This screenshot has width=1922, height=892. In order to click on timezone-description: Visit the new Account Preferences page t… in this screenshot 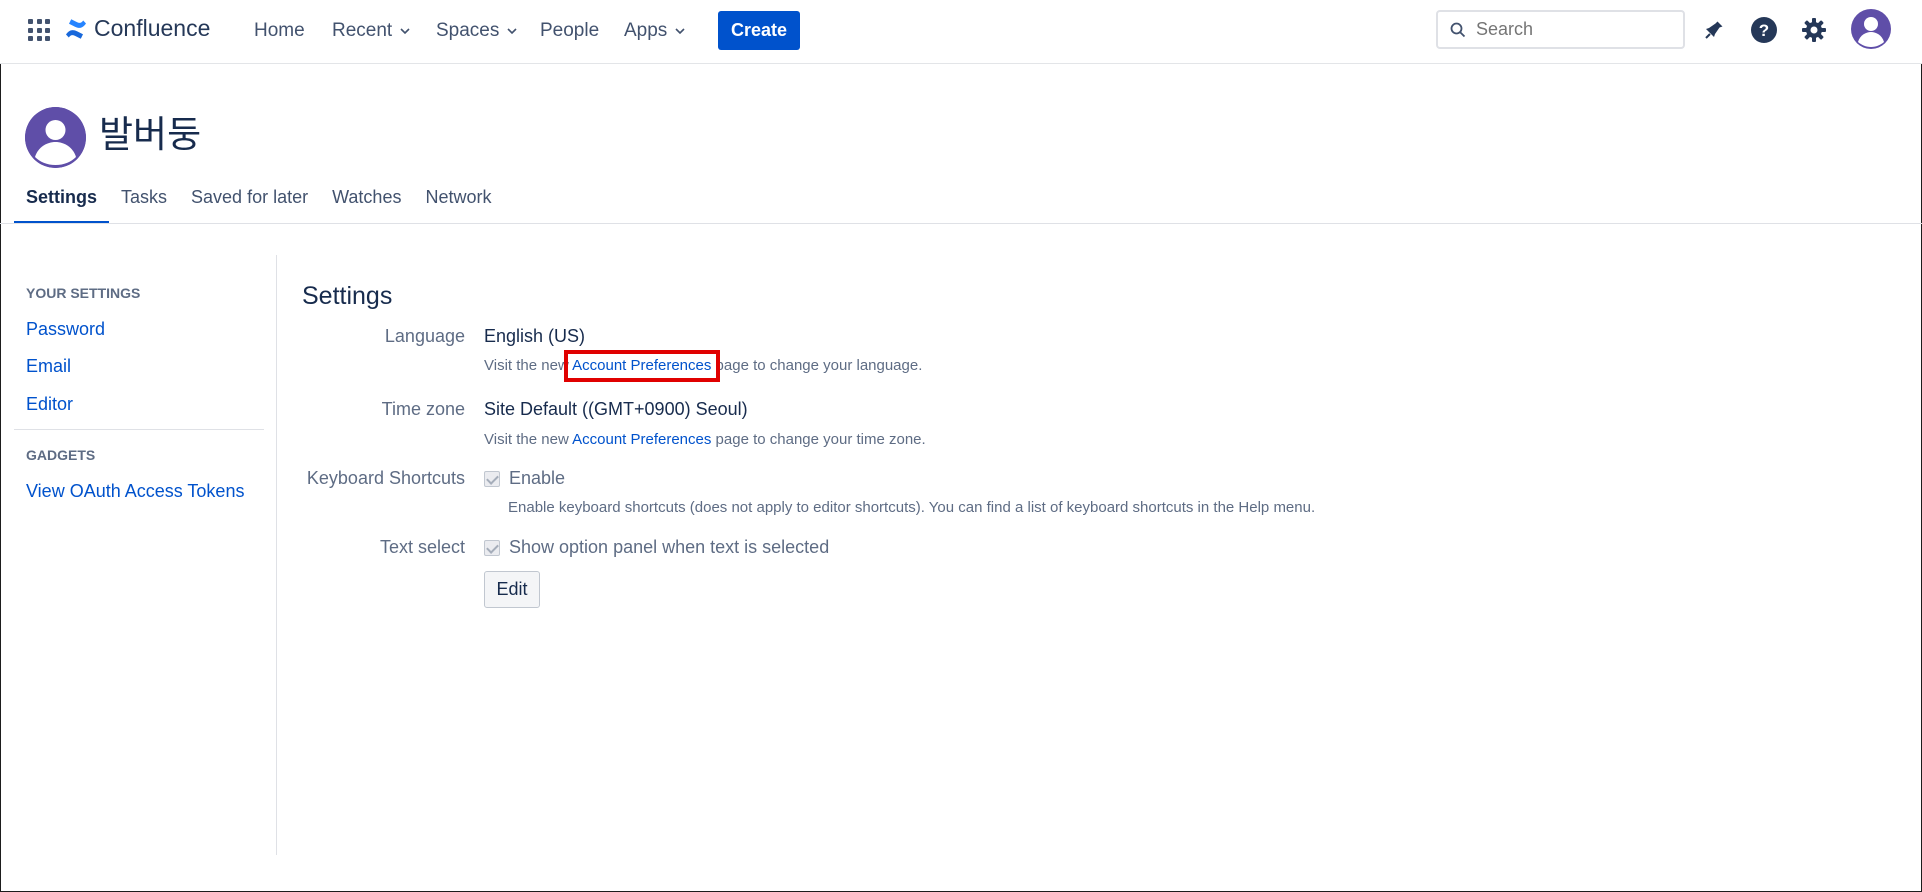, I will do `click(705, 439)`.